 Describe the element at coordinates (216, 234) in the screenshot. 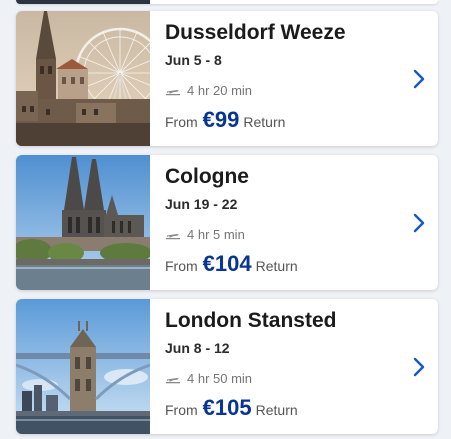

I see `duration-text: 4 hr 5 min` at that location.